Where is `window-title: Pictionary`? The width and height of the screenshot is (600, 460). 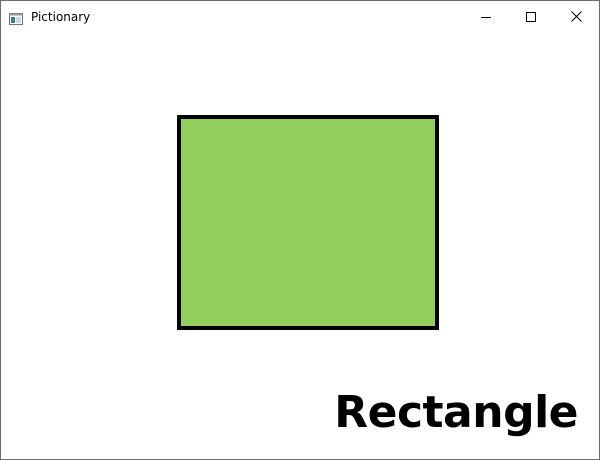 window-title: Pictionary is located at coordinates (61, 17).